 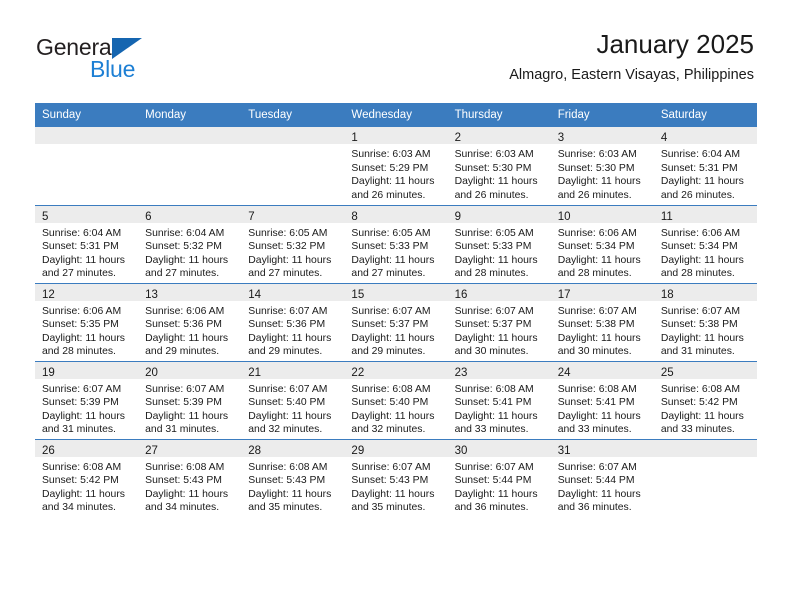 I want to click on day-number-band: 31, so click(x=602, y=448).